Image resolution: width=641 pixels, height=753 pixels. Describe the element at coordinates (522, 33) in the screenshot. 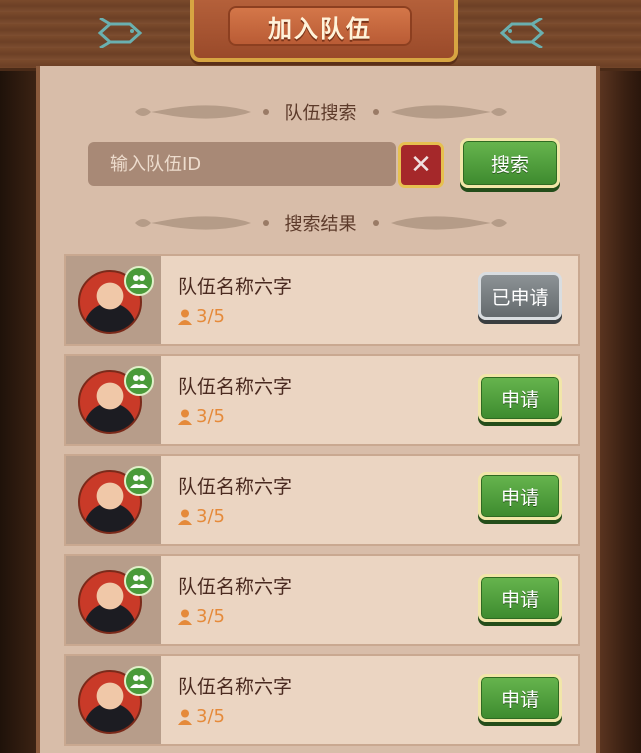

I see `fish-emblem-right-icon` at that location.